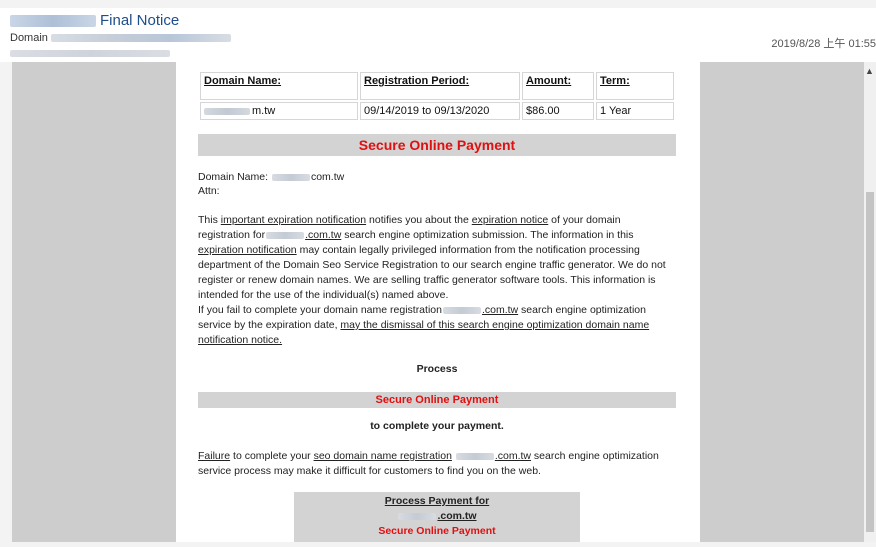  I want to click on expiration-notice-link: expiration notice, so click(510, 220).